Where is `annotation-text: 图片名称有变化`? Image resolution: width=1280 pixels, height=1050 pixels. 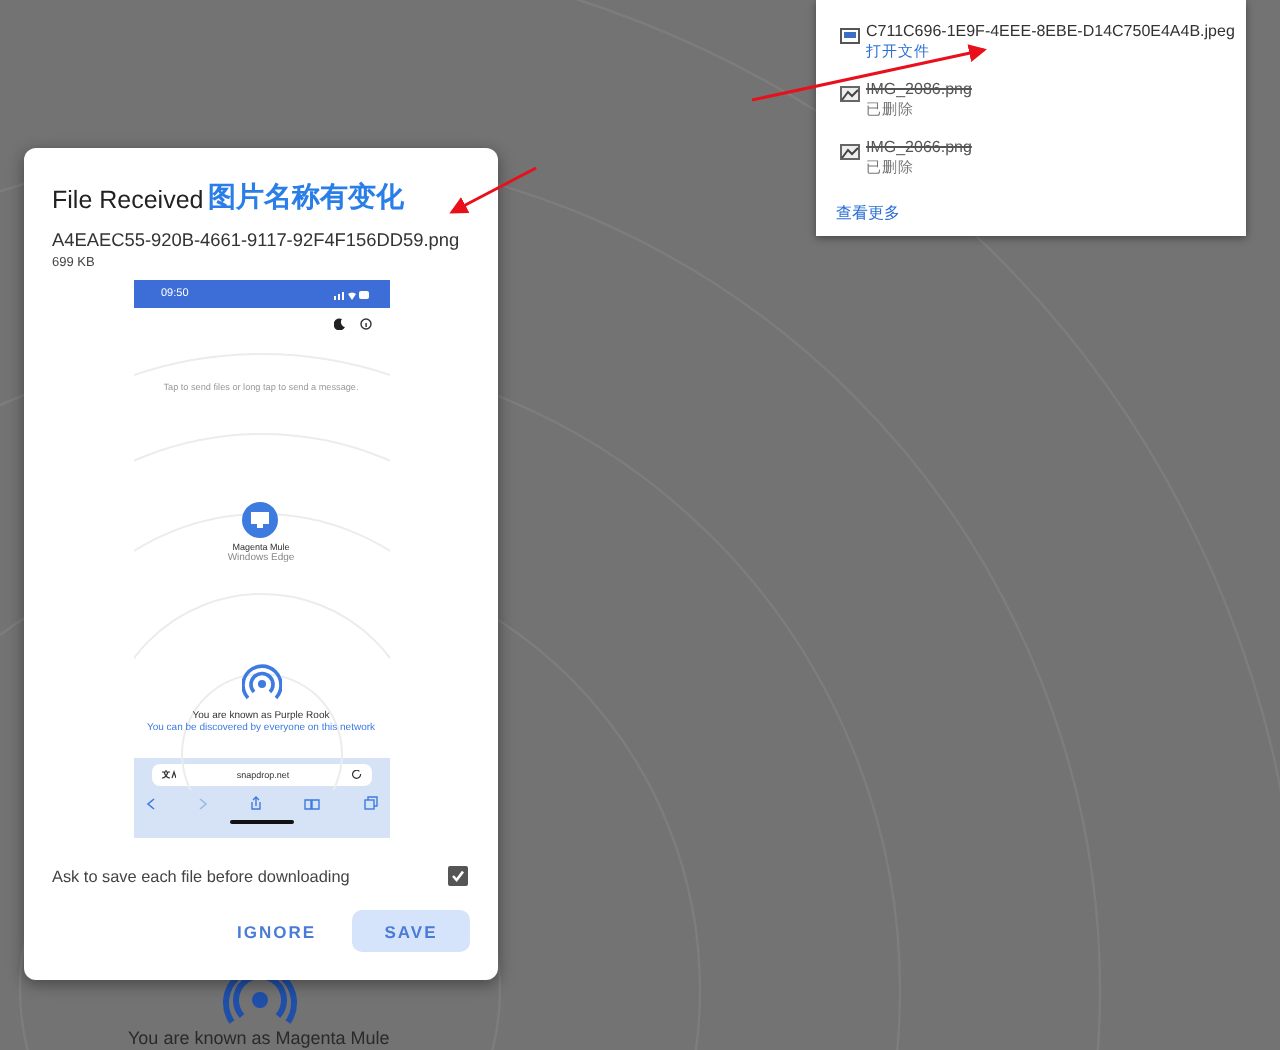 annotation-text: 图片名称有变化 is located at coordinates (306, 198).